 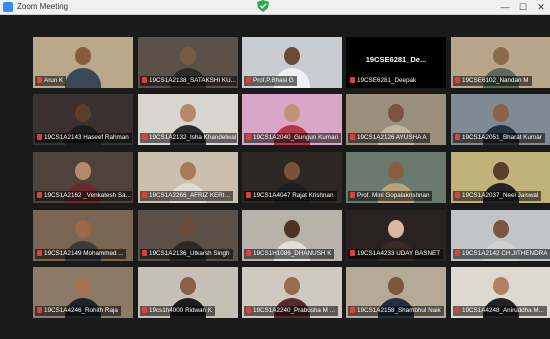 I want to click on participant-name: 19CS1A2143 Haseef Rahman, so click(x=86, y=137).